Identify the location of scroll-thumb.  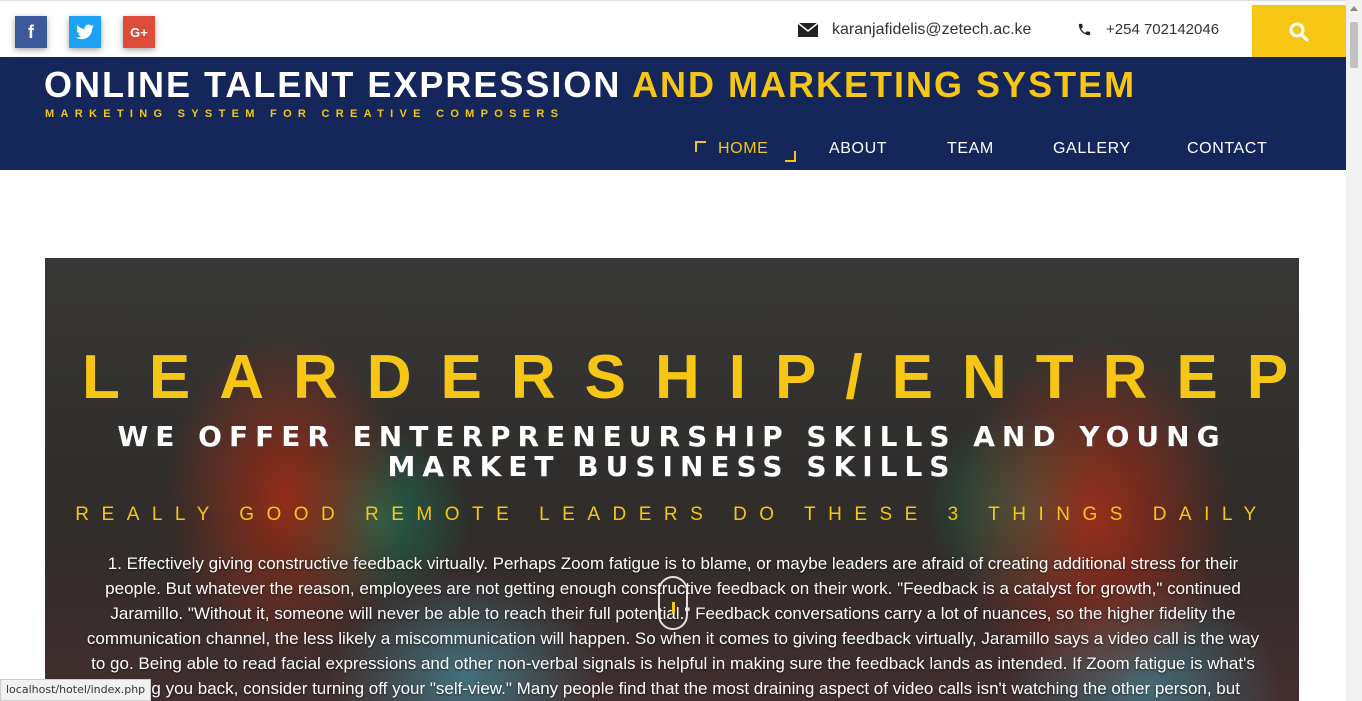
(1354, 45).